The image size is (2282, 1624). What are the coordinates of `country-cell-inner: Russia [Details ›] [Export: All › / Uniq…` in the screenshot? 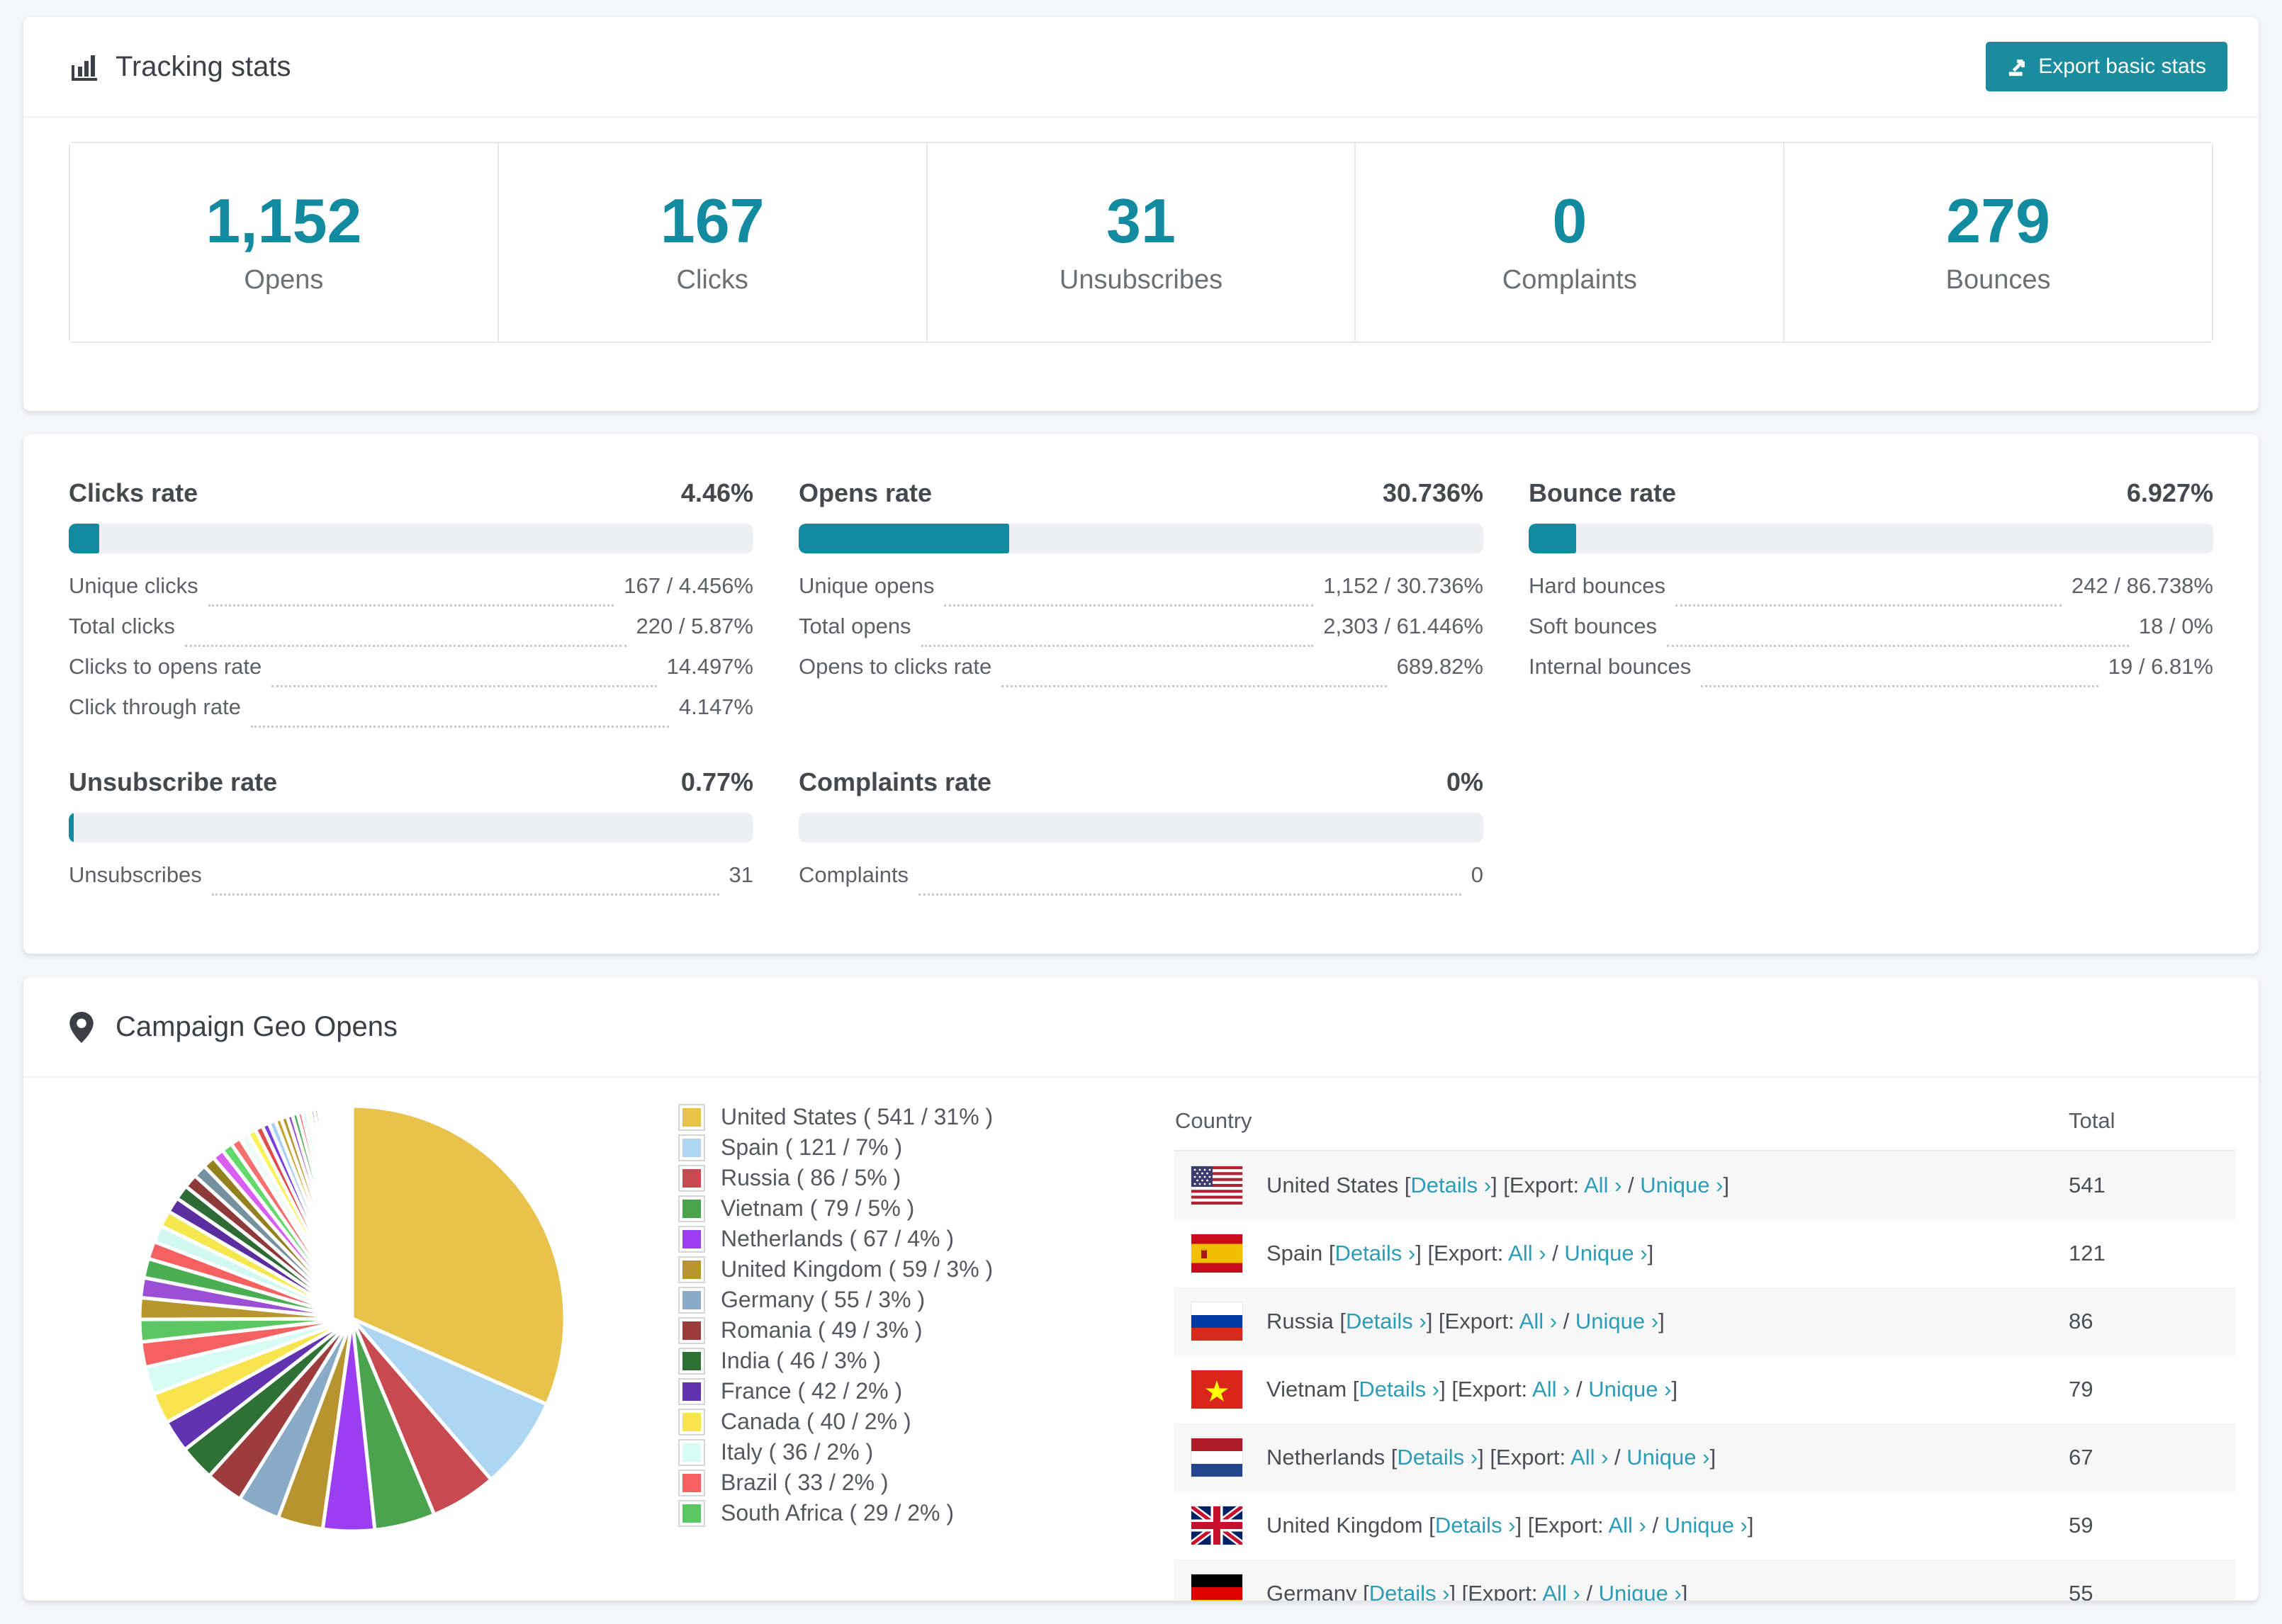 It's located at (1629, 1322).